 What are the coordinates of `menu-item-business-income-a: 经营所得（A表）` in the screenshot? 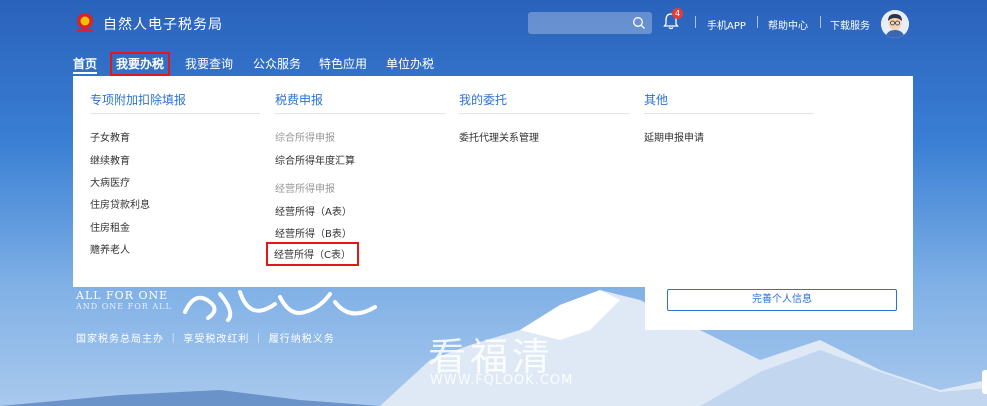 It's located at (313, 210).